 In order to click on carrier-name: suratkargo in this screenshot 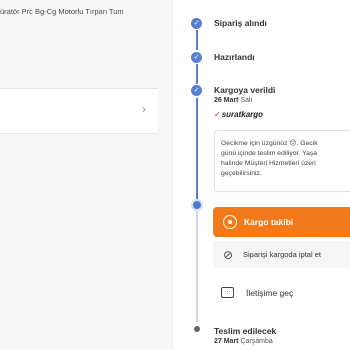, I will do `click(242, 114)`.